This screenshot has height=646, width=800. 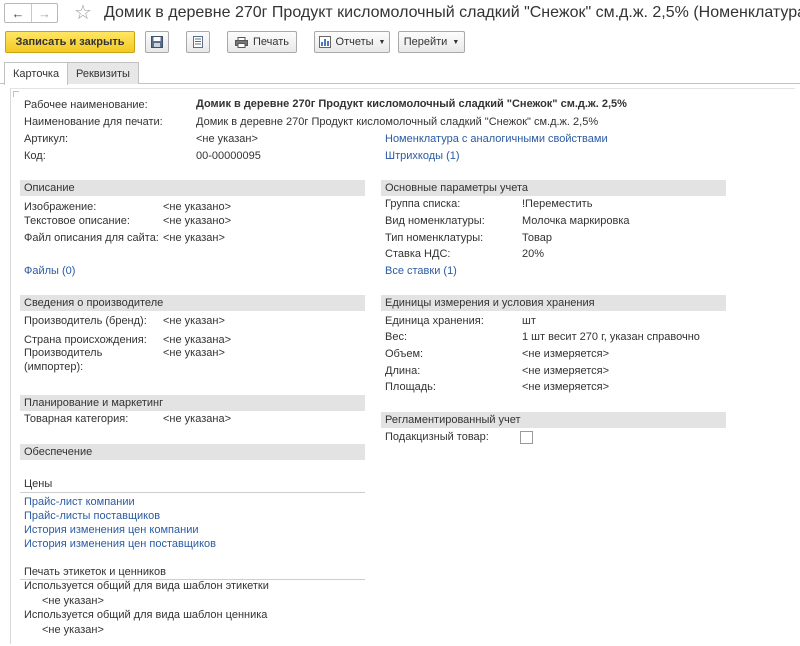 What do you see at coordinates (86, 105) in the screenshot?
I see `work-name-label: Рабочее наименование:` at bounding box center [86, 105].